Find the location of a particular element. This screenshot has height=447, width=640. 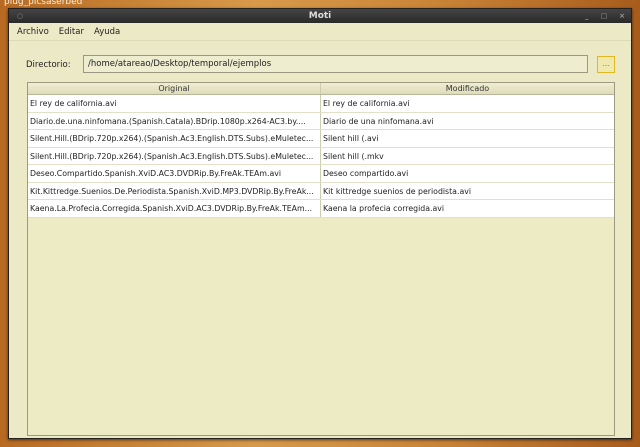

title-bar: ○ Moti _ □ × is located at coordinates (320, 16).